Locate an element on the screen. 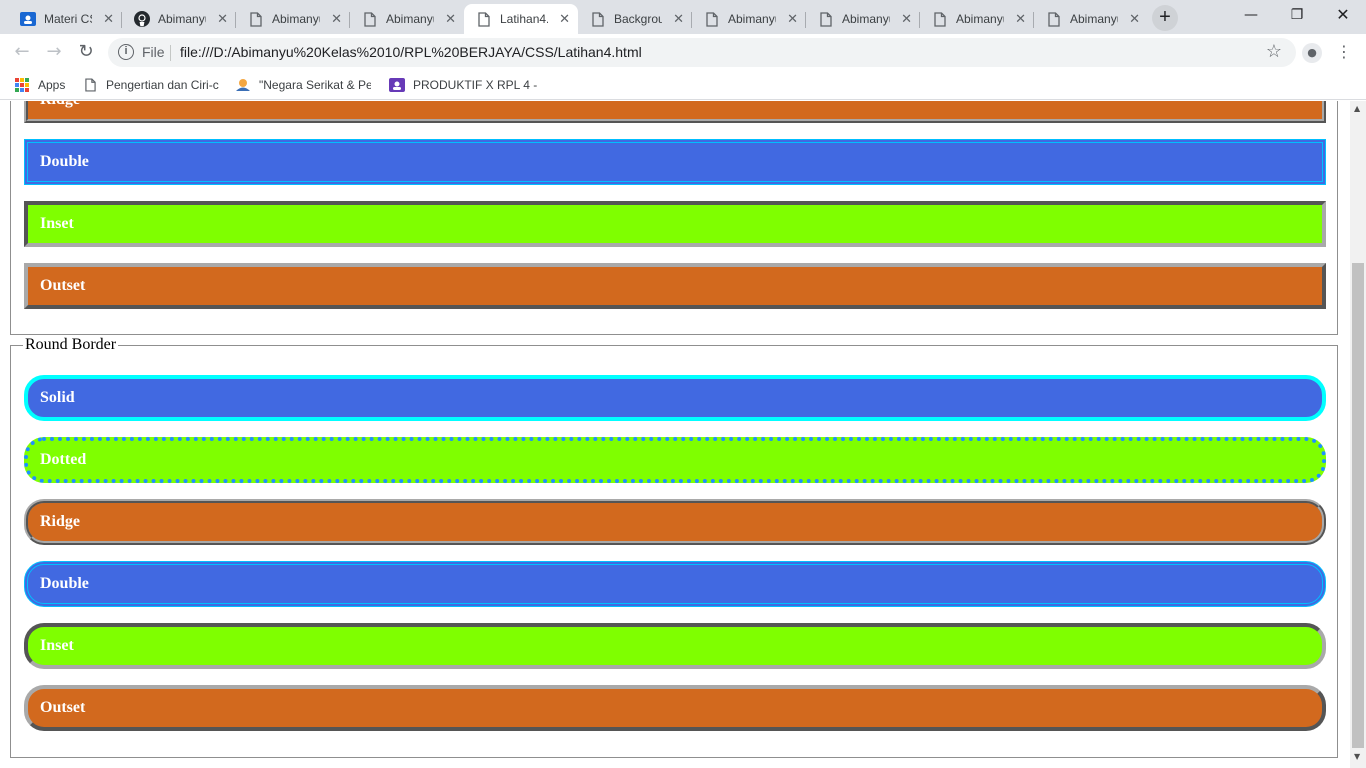  tab-latihan4-active: Latihan4.html ✕ is located at coordinates (521, 19).